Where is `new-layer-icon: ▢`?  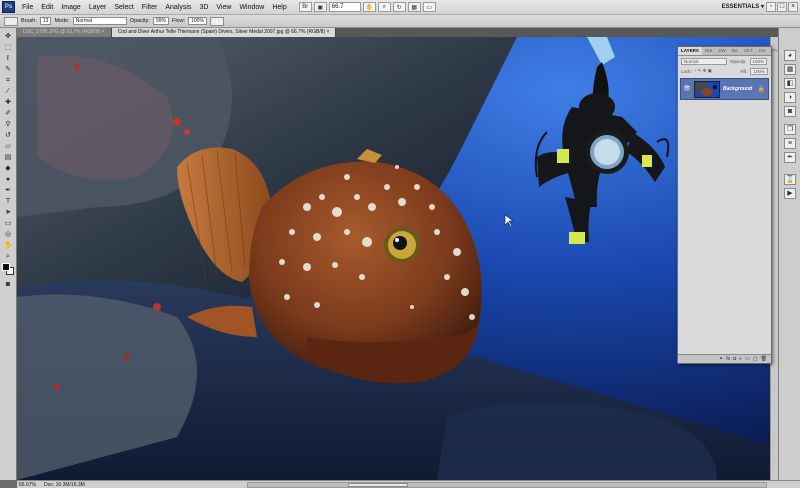
new-layer-icon: ▢ is located at coordinates (755, 359).